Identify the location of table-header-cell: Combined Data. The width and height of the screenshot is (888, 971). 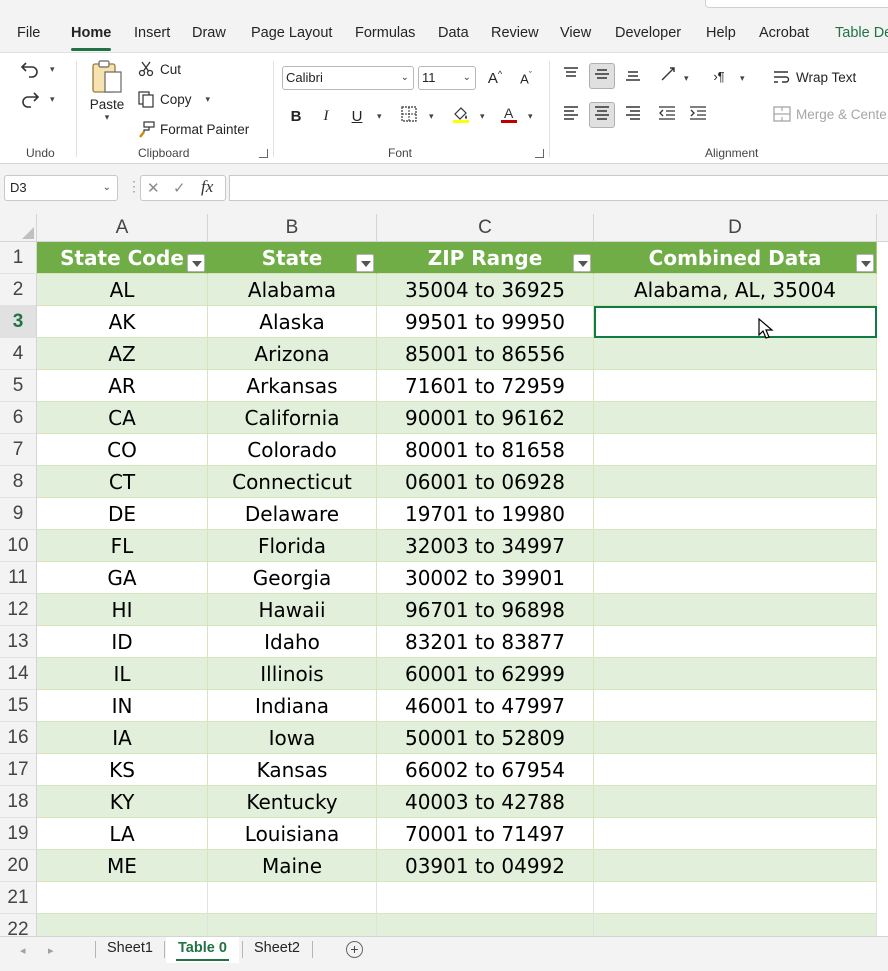
(735, 258).